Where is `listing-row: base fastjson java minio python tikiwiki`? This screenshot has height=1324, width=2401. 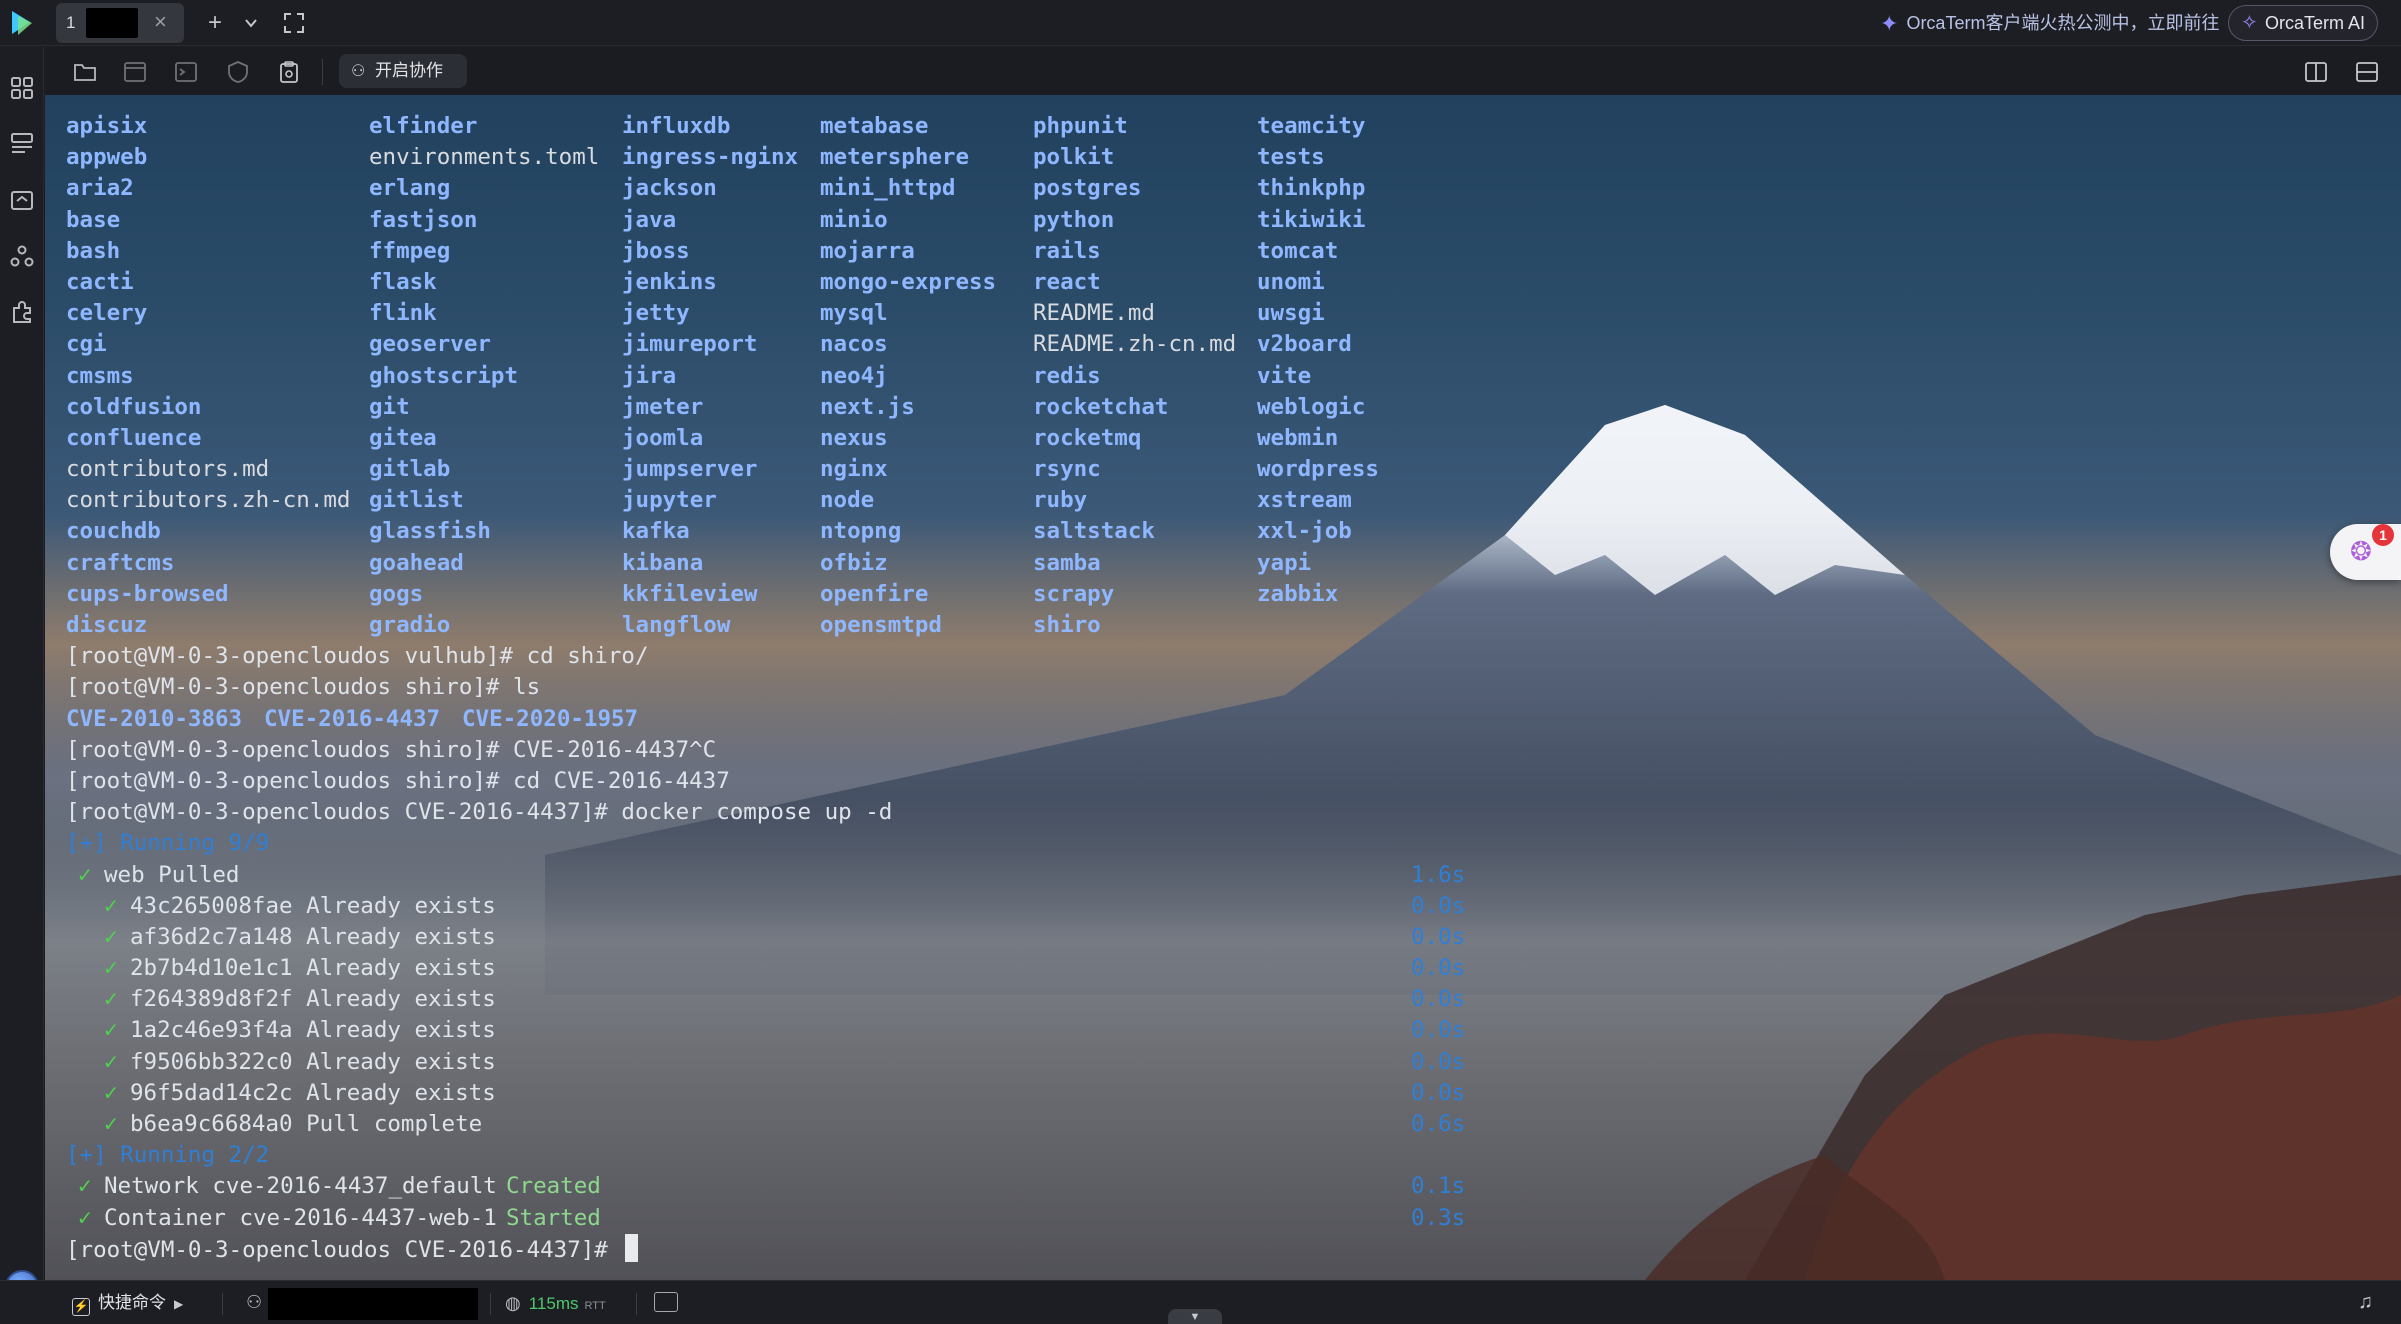 listing-row: base fastjson java minio python tikiwiki is located at coordinates (715, 220).